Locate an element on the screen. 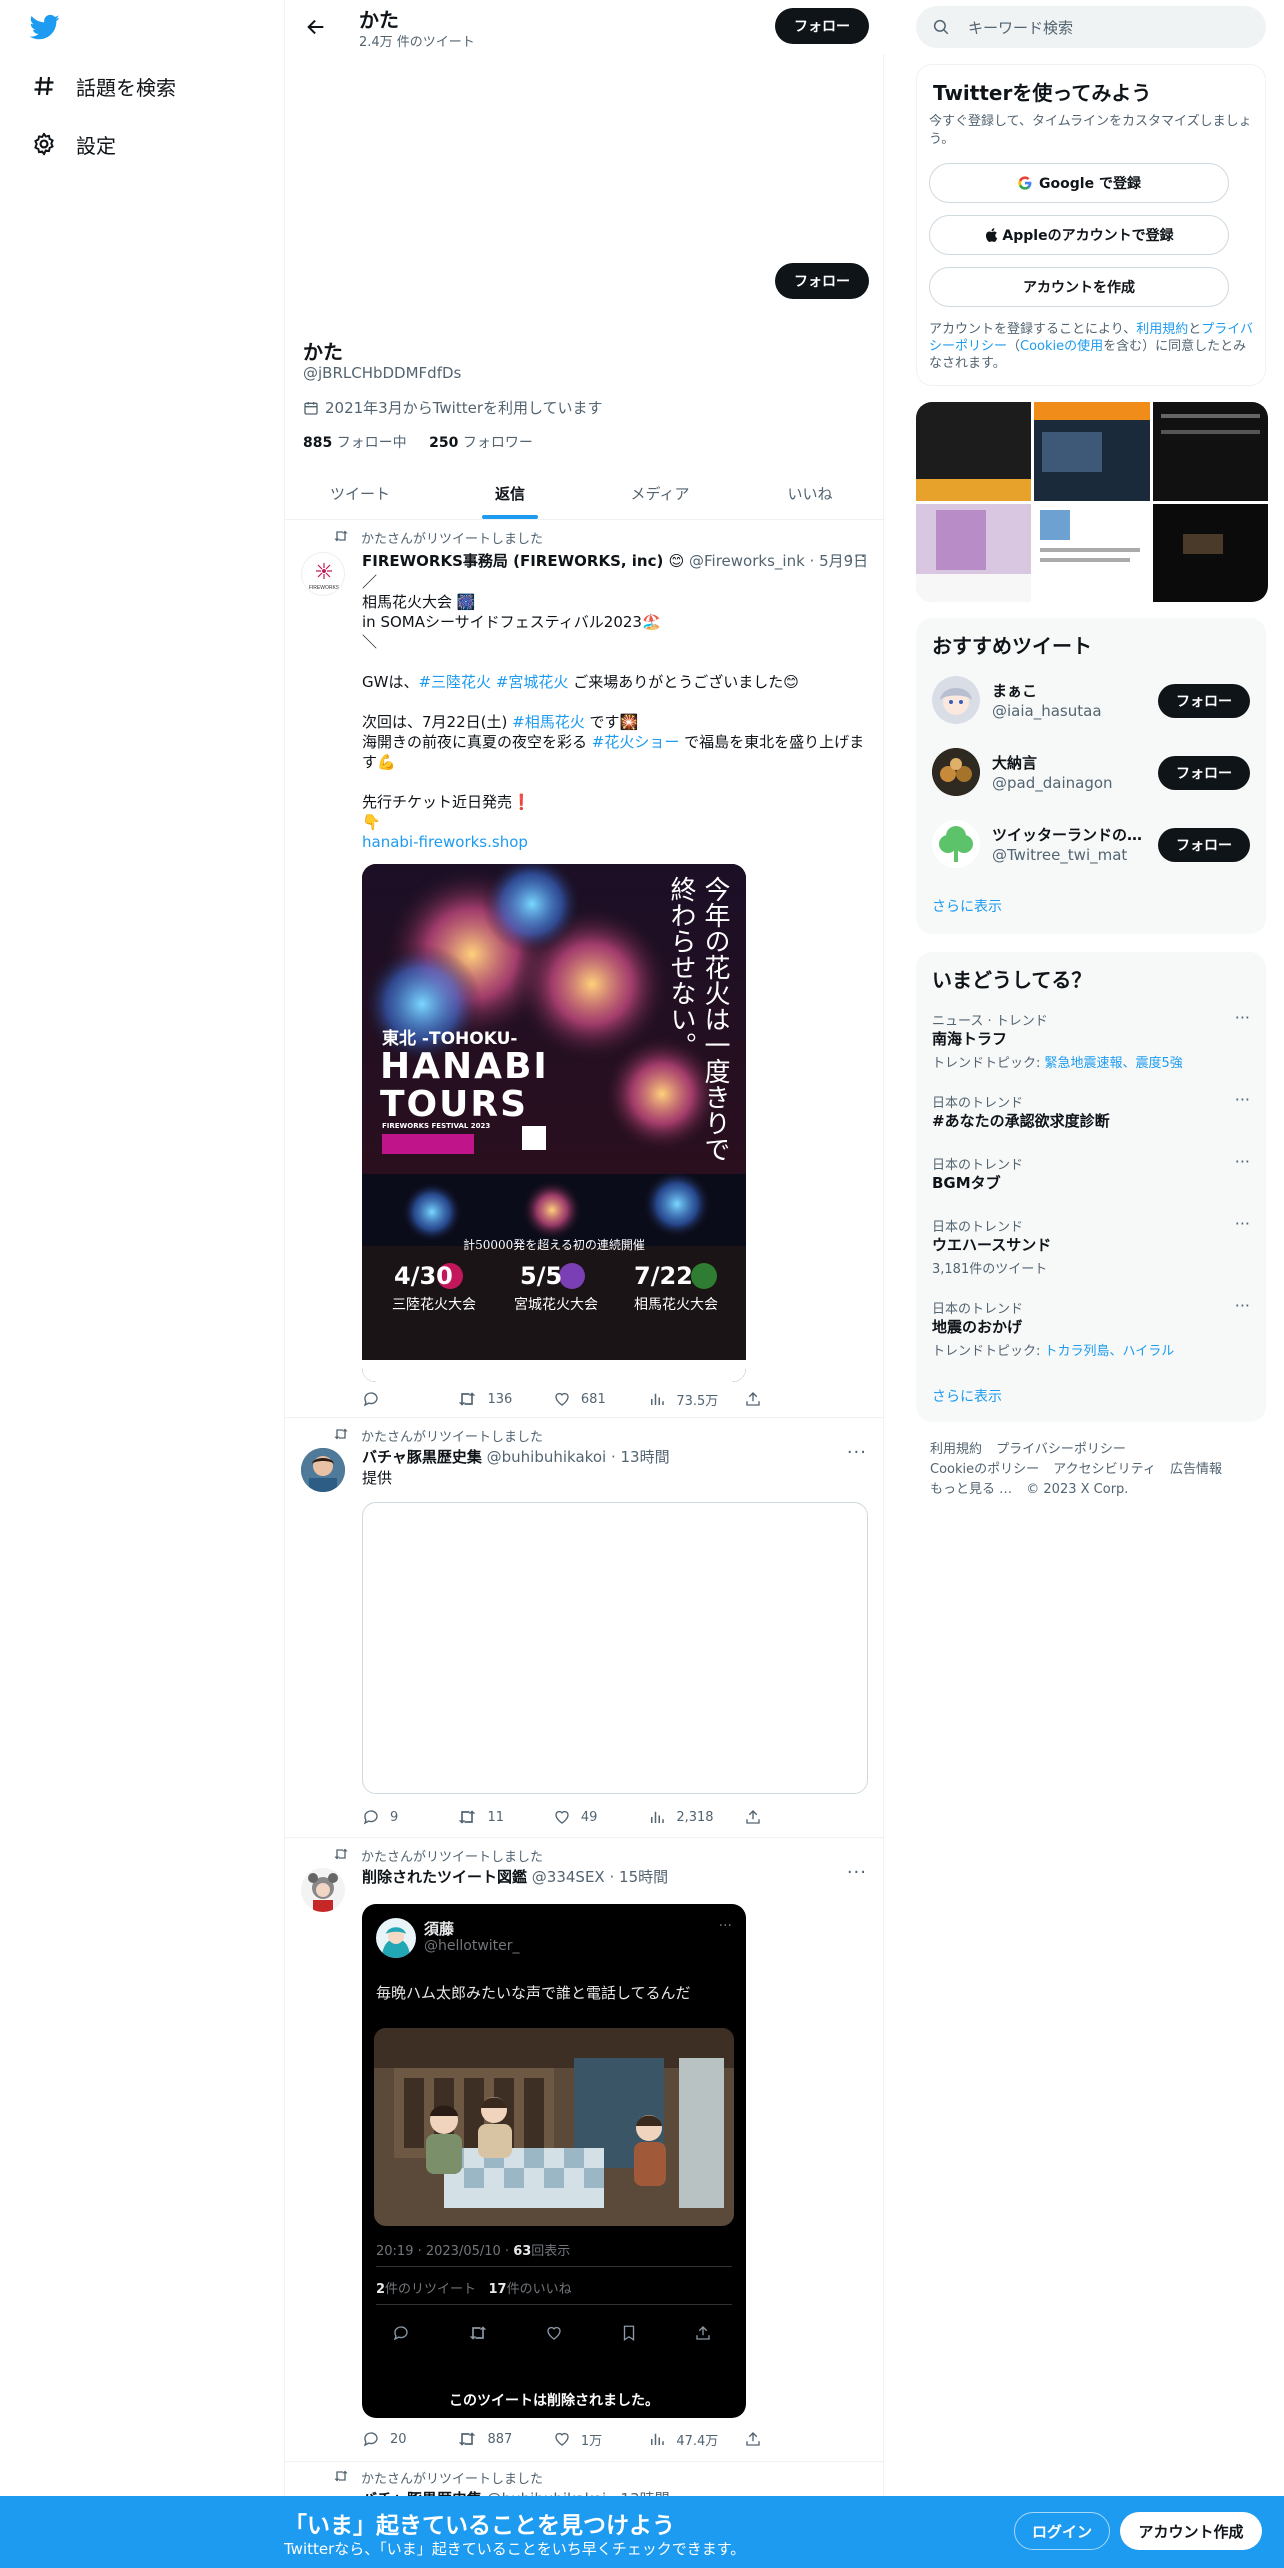  views-button: 73.5万 is located at coordinates (695, 1399).